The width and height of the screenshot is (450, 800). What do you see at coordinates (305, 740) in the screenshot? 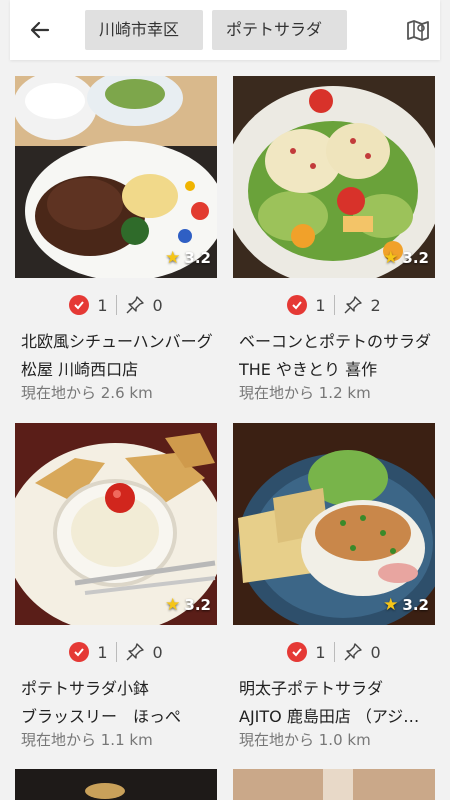
I see `distance-text: 現在地から 1.0 km` at bounding box center [305, 740].